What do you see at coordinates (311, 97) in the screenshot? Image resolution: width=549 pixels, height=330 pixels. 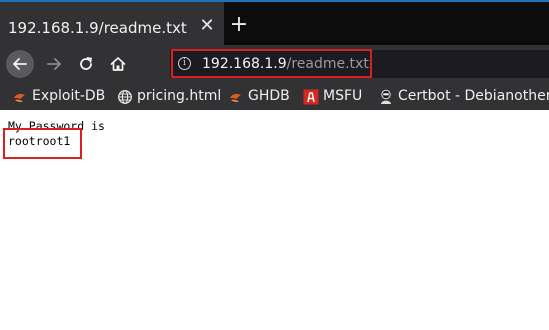 I see `msfu-icon` at bounding box center [311, 97].